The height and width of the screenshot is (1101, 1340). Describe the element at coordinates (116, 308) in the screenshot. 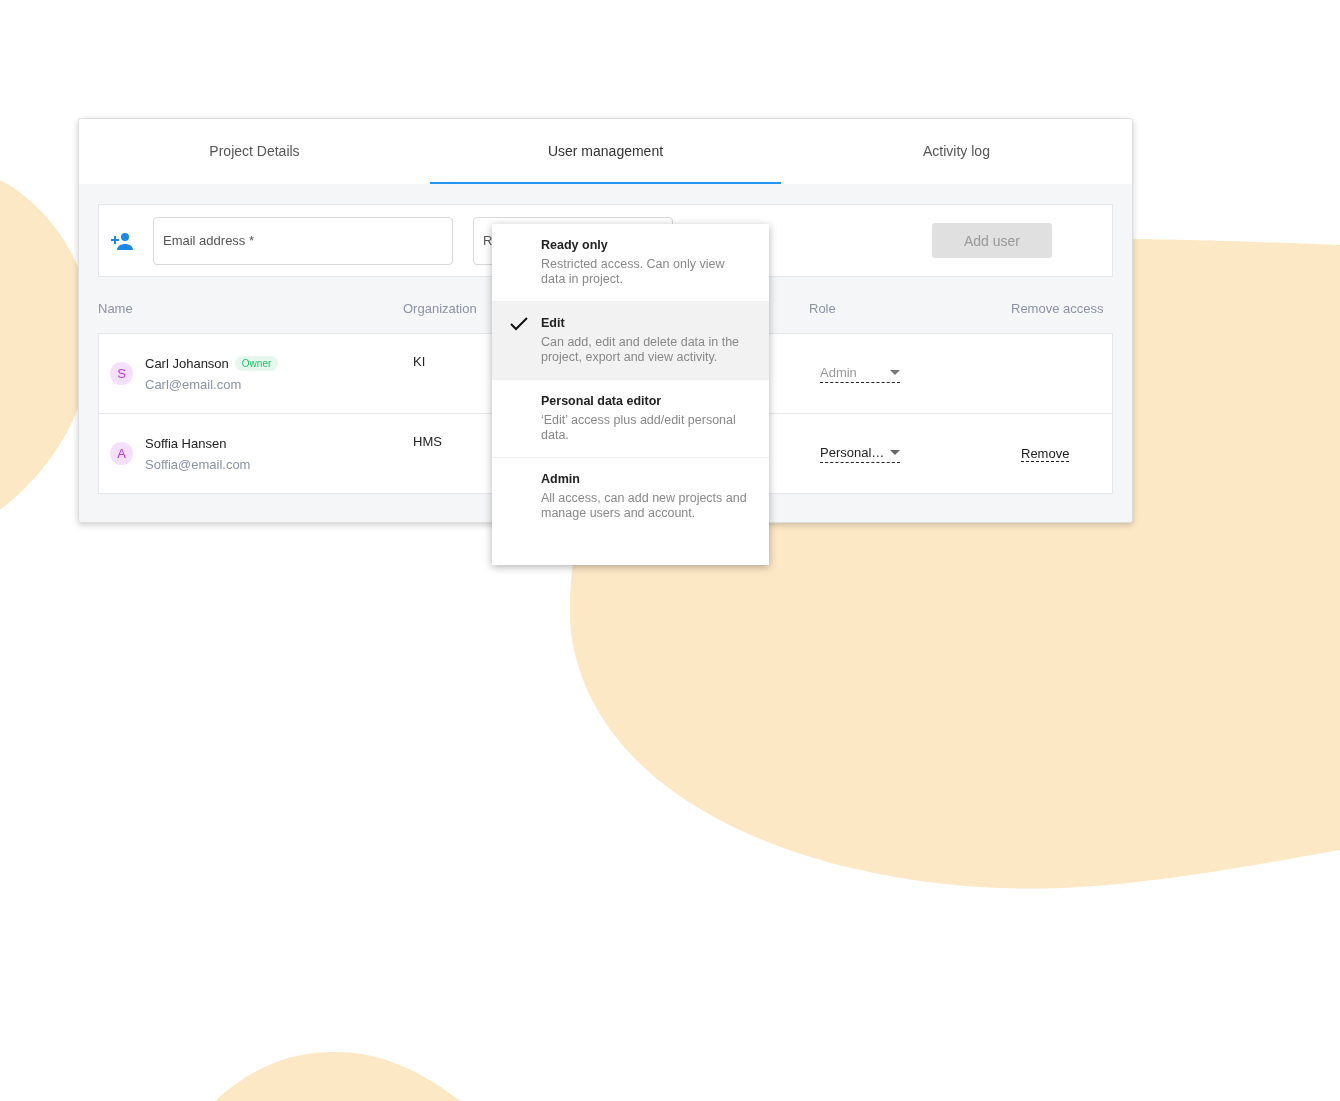

I see `column-header: Name` at that location.